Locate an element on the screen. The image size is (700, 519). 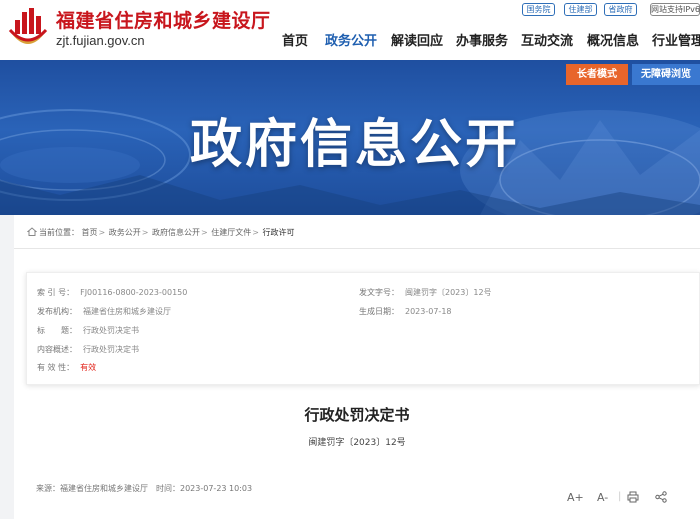
document-source-line: 来源：福建省住房和城乡建设厅 时间：2023-07-23 10:03 is located at coordinates (144, 488).